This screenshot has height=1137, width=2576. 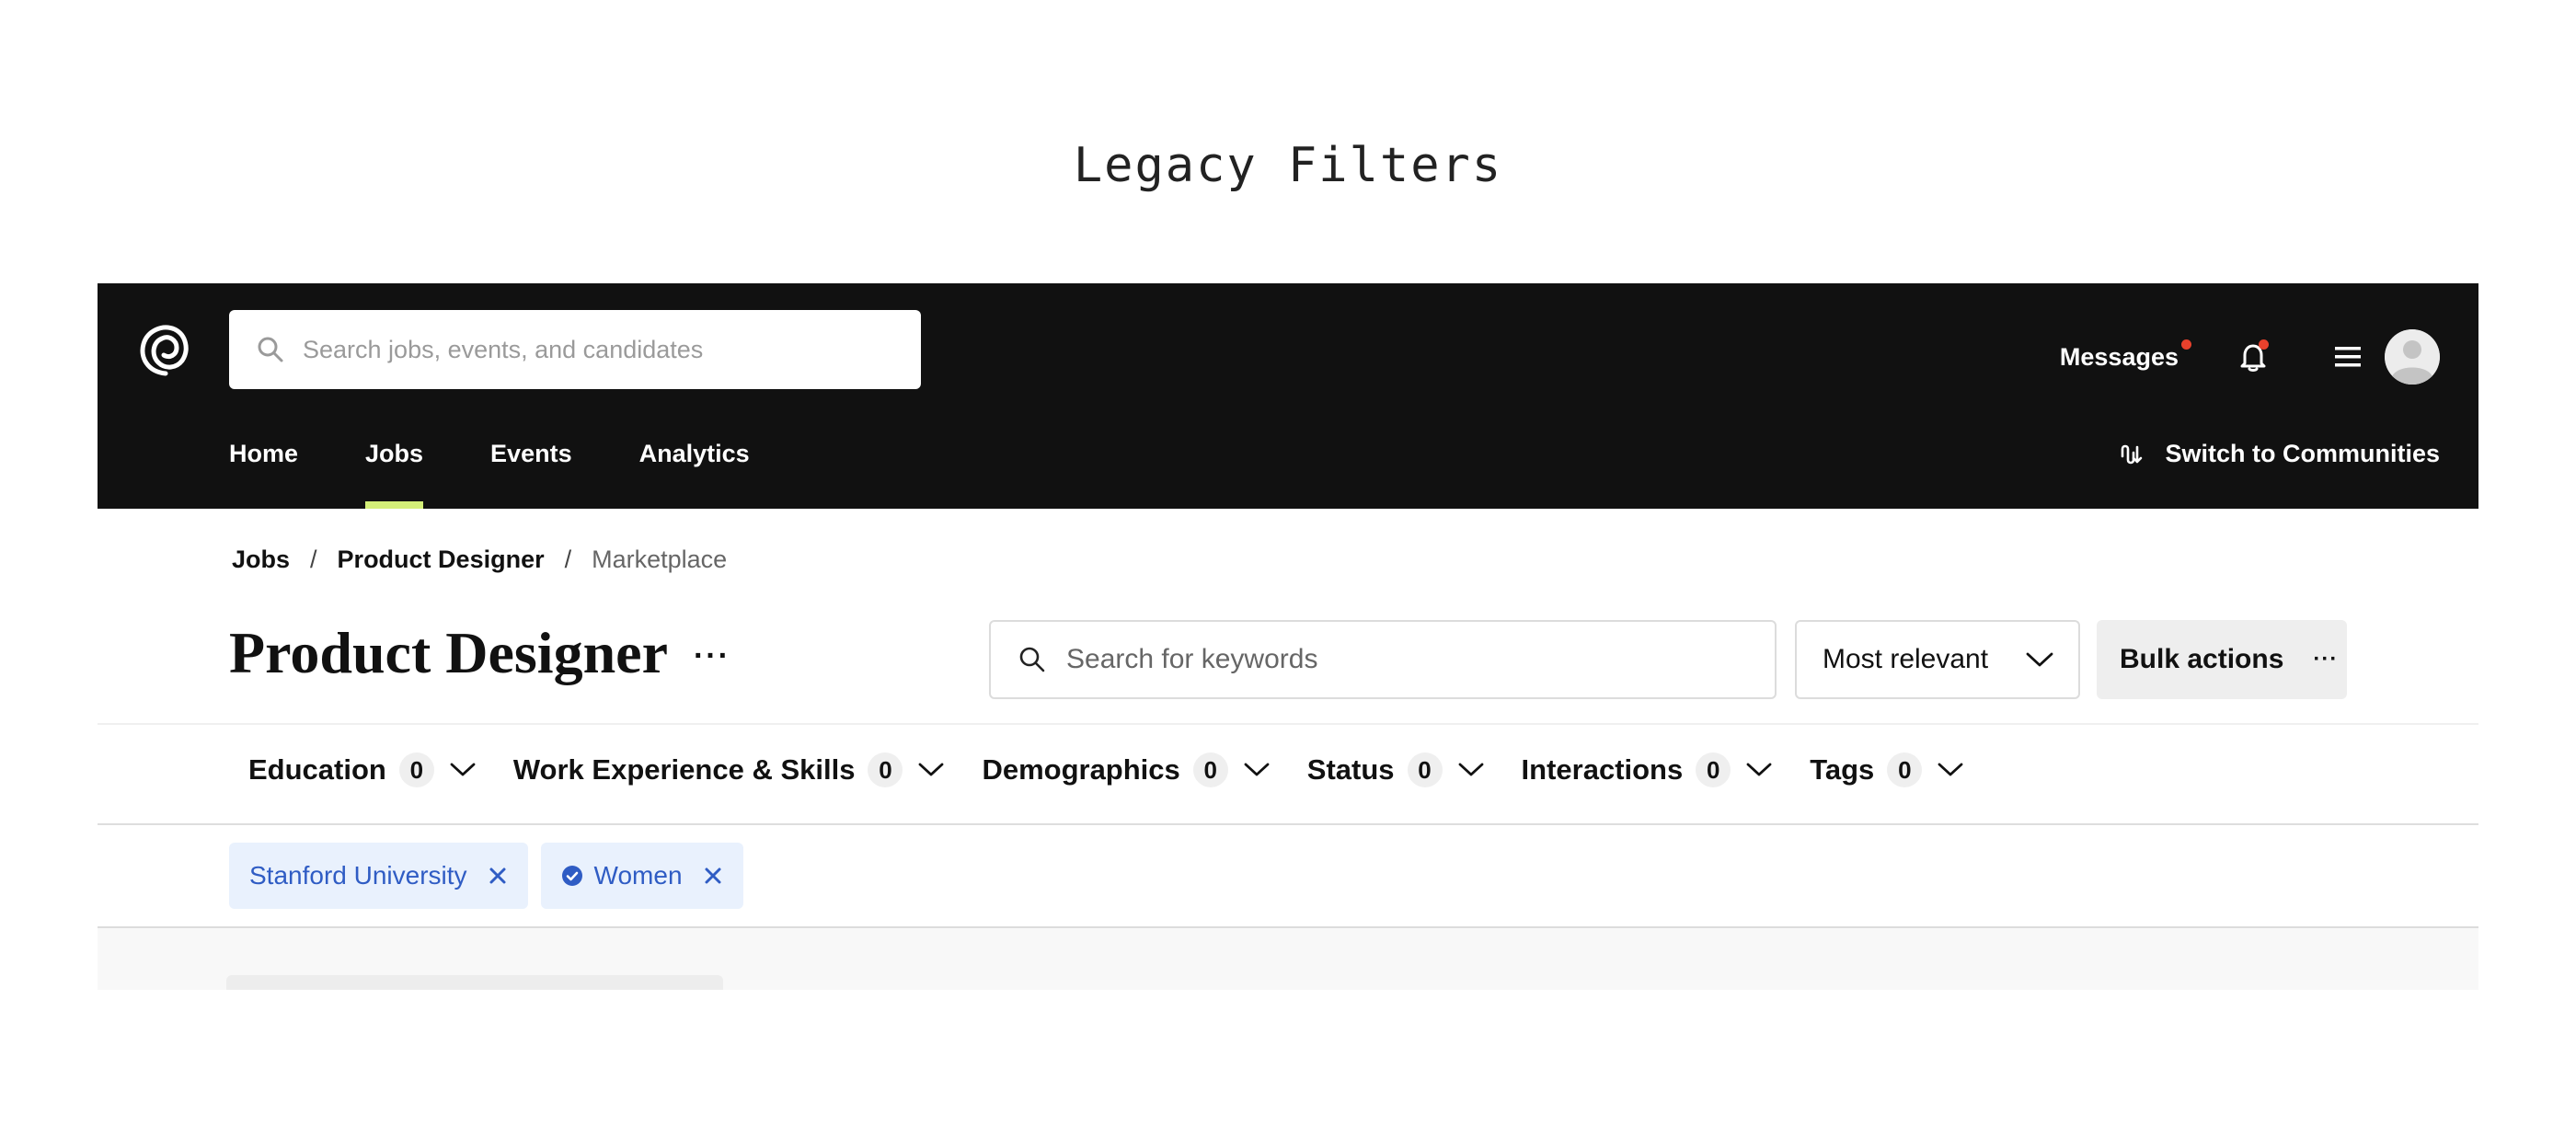 What do you see at coordinates (2302, 454) in the screenshot?
I see `switch-label: Switch to Communities` at bounding box center [2302, 454].